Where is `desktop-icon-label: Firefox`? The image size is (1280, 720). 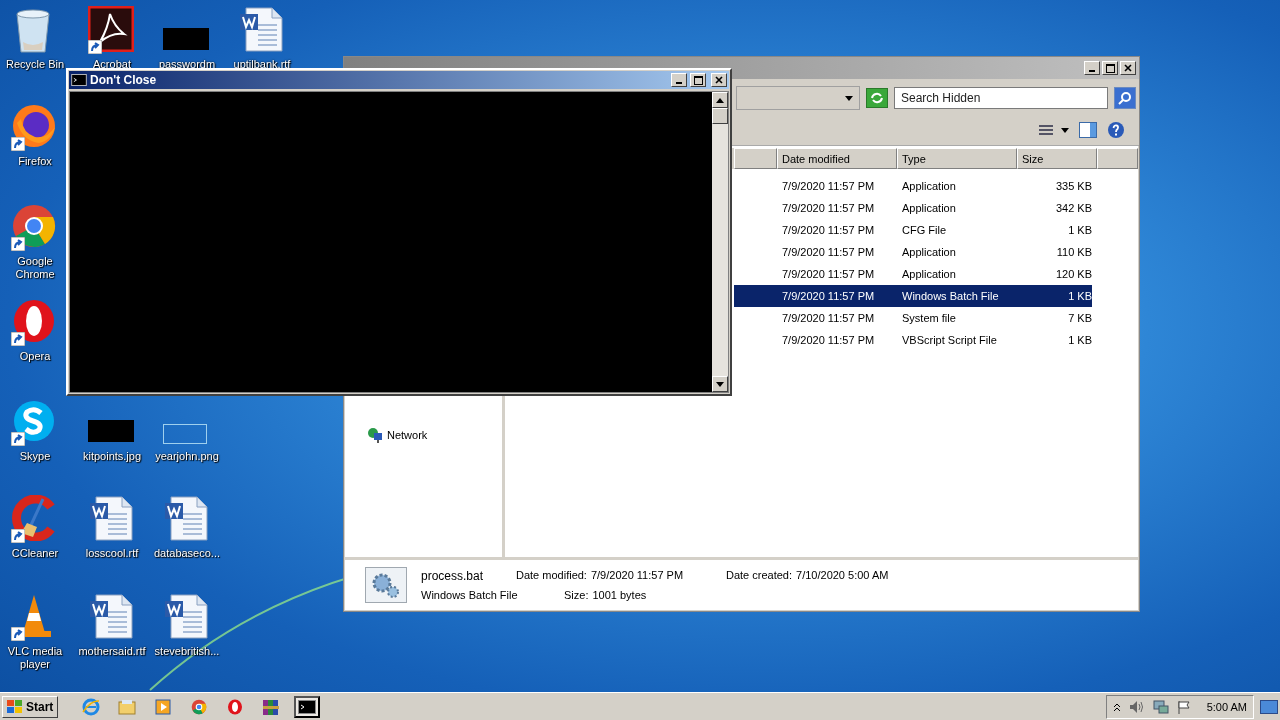 desktop-icon-label: Firefox is located at coordinates (35, 161).